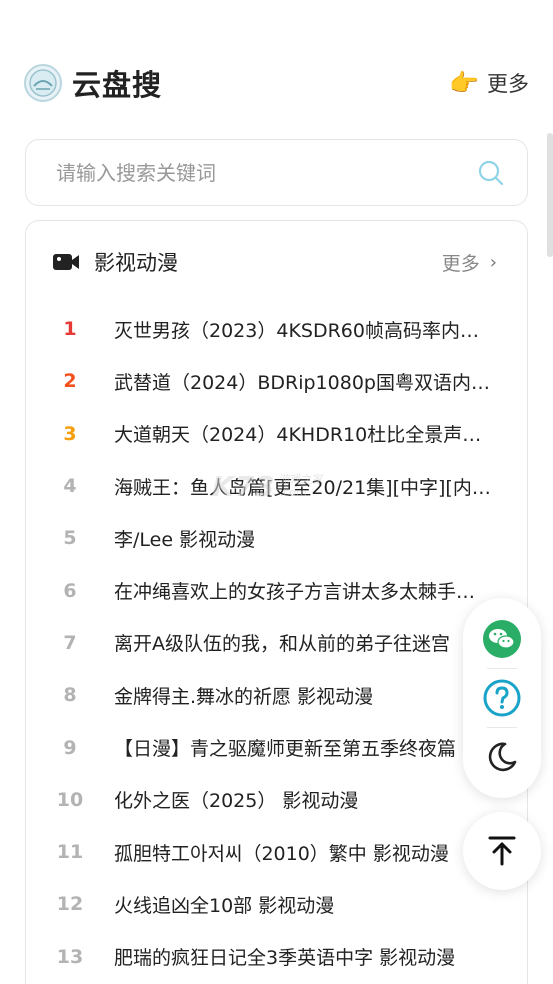  I want to click on watermark-main: K73, so click(244, 486).